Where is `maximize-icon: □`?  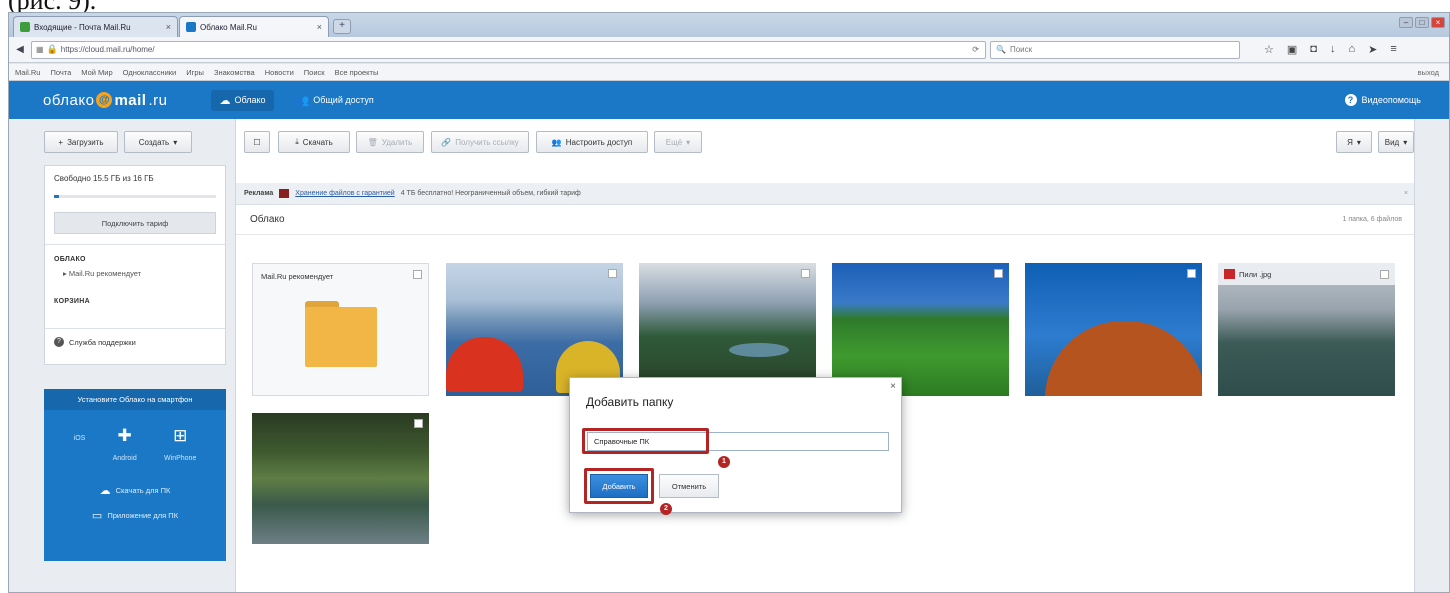 maximize-icon: □ is located at coordinates (1422, 22).